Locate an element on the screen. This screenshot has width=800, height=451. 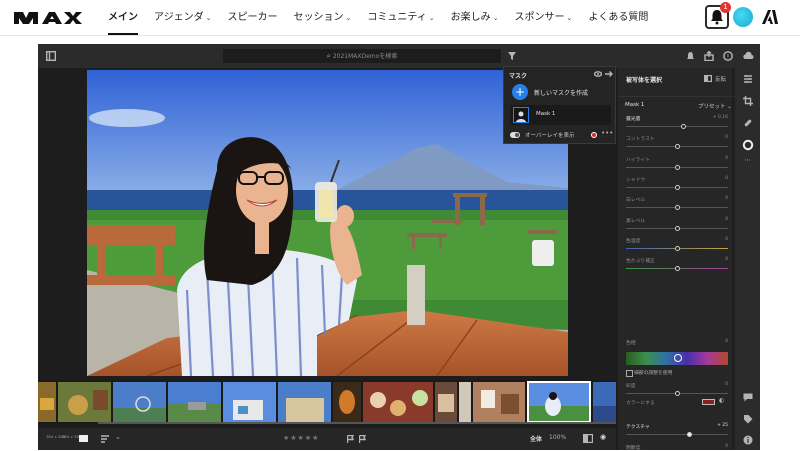
nav-item-label: よくある質問 is located at coordinates (618, 17).